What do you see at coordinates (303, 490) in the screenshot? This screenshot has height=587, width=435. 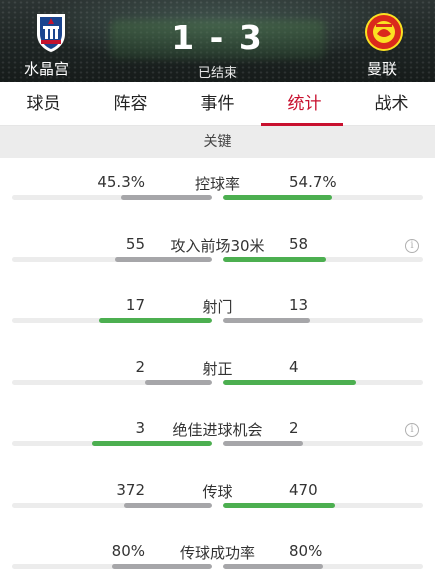 I see `stat-away-value: 470` at bounding box center [303, 490].